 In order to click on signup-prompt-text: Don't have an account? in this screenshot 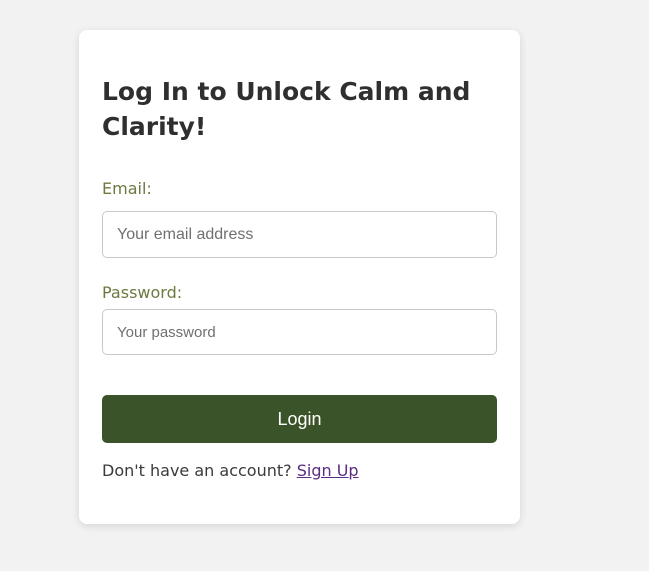, I will do `click(197, 470)`.